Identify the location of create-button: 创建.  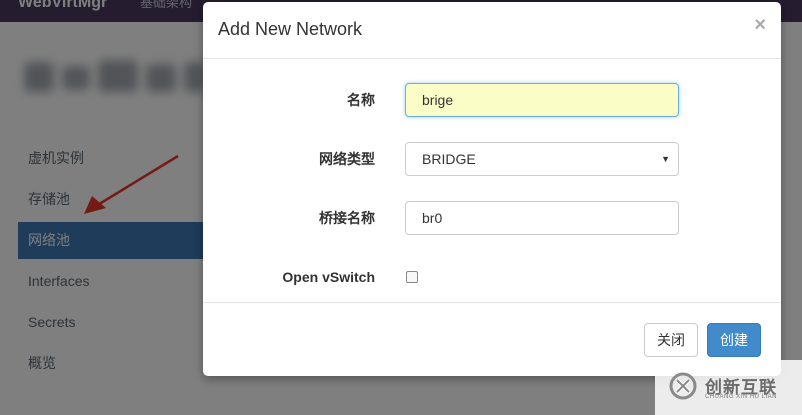
(734, 340).